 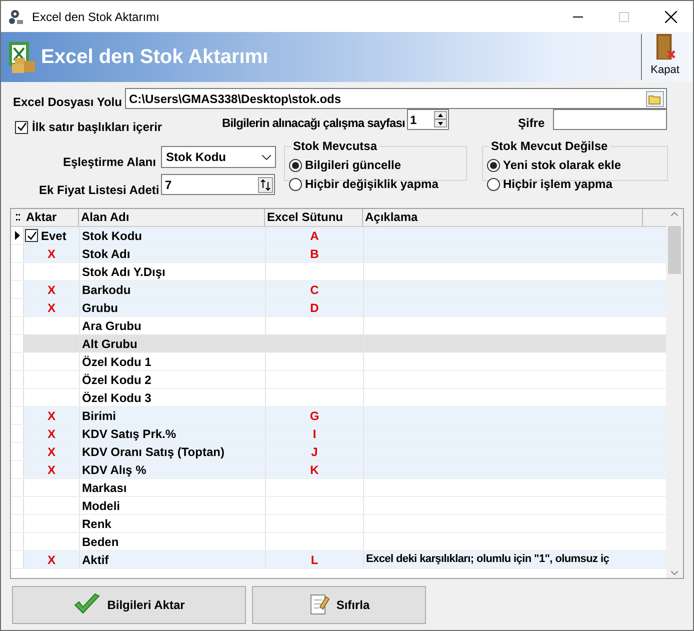 What do you see at coordinates (338, 272) in the screenshot?
I see `table-row: Stok Adı Y.Dışı` at bounding box center [338, 272].